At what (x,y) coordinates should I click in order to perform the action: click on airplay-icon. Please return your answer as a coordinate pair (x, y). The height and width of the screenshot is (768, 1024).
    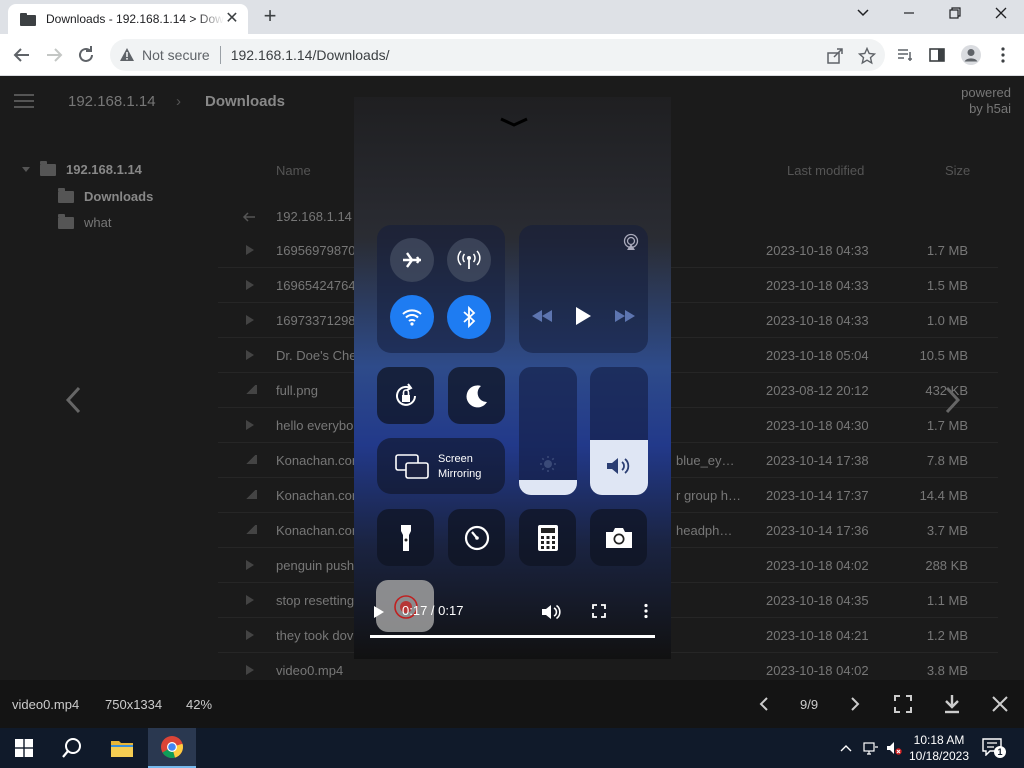
    Looking at the image, I should click on (631, 241).